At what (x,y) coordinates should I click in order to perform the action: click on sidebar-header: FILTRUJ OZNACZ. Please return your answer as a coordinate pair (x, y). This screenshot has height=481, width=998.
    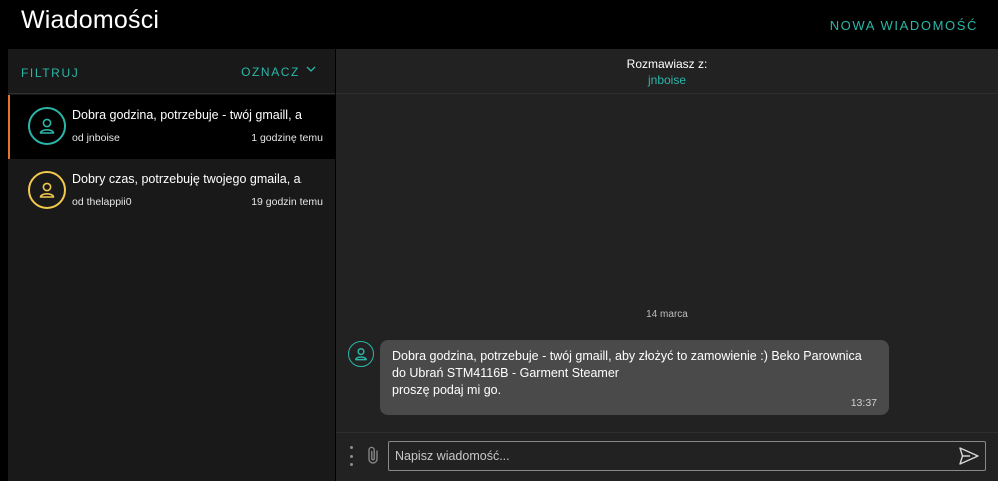
    Looking at the image, I should click on (171, 71).